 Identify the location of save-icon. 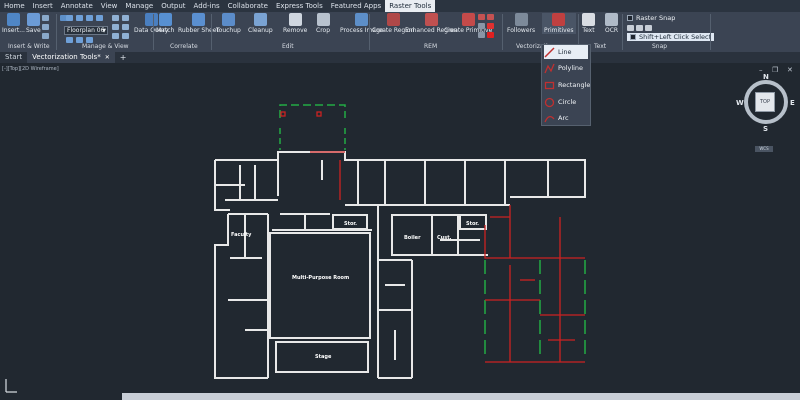
(33, 19).